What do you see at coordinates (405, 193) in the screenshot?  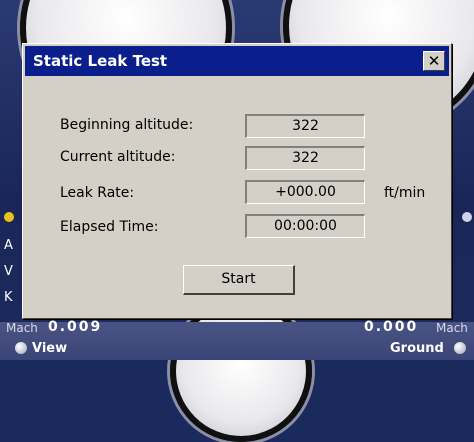 I see `leak-rate-unit: ft/min` at bounding box center [405, 193].